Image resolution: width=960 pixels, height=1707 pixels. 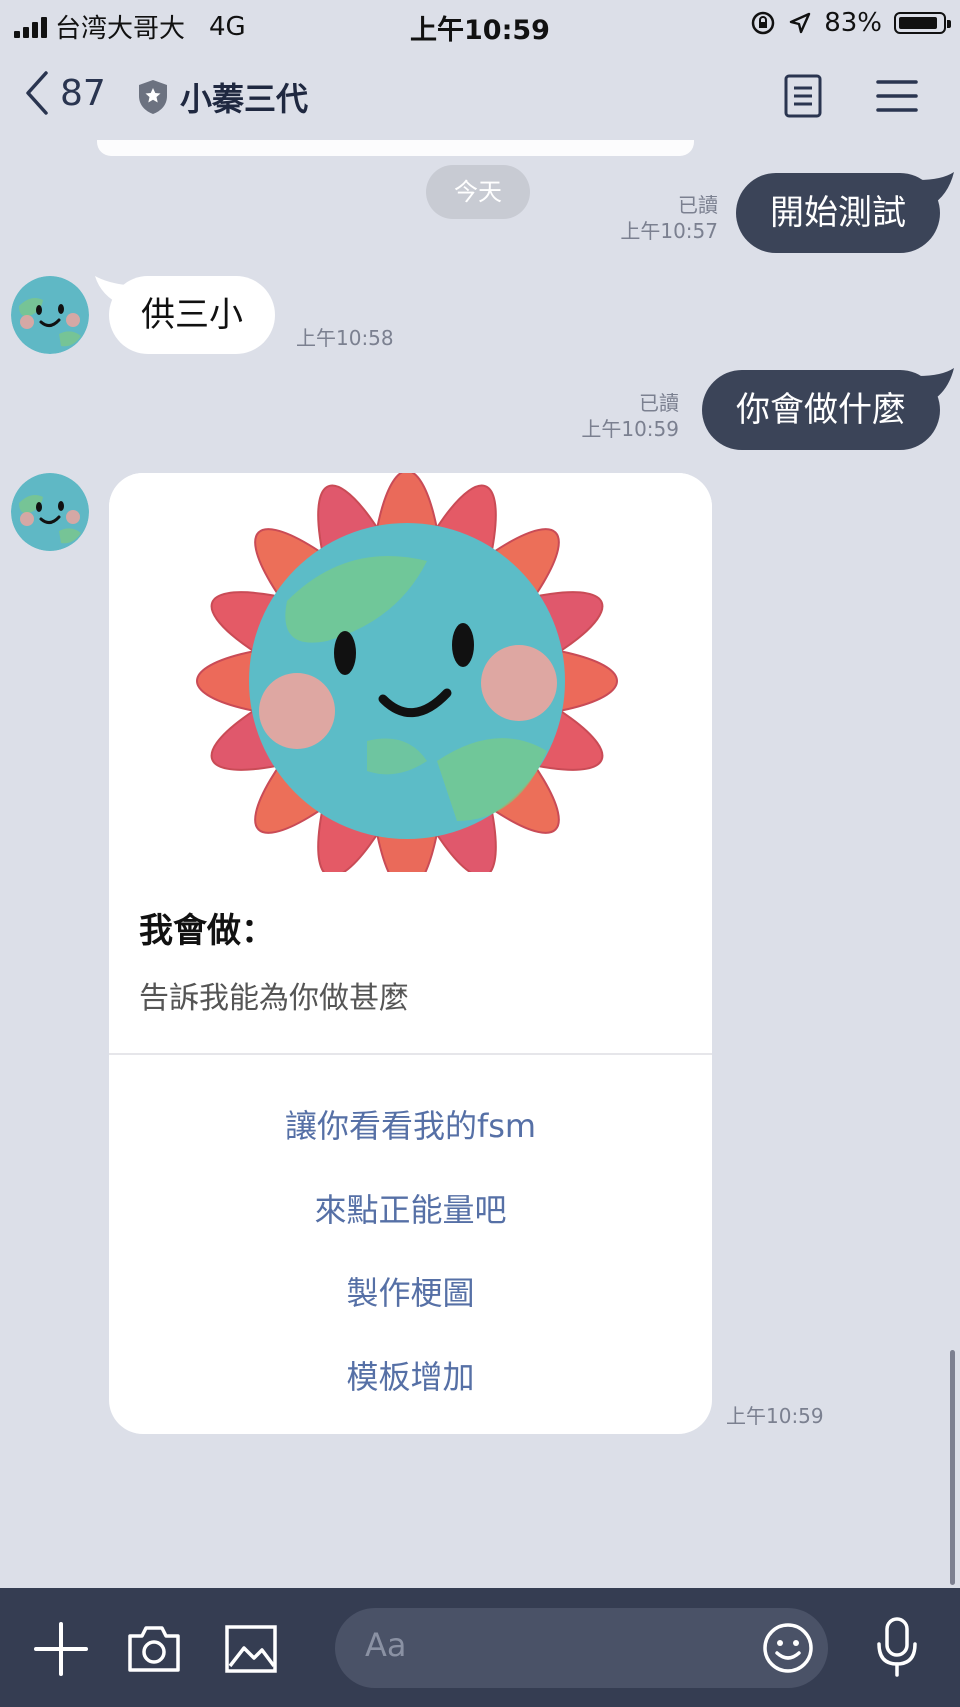 I want to click on card-action-fsm: 讓你看看我的fsm, so click(x=410, y=1124).